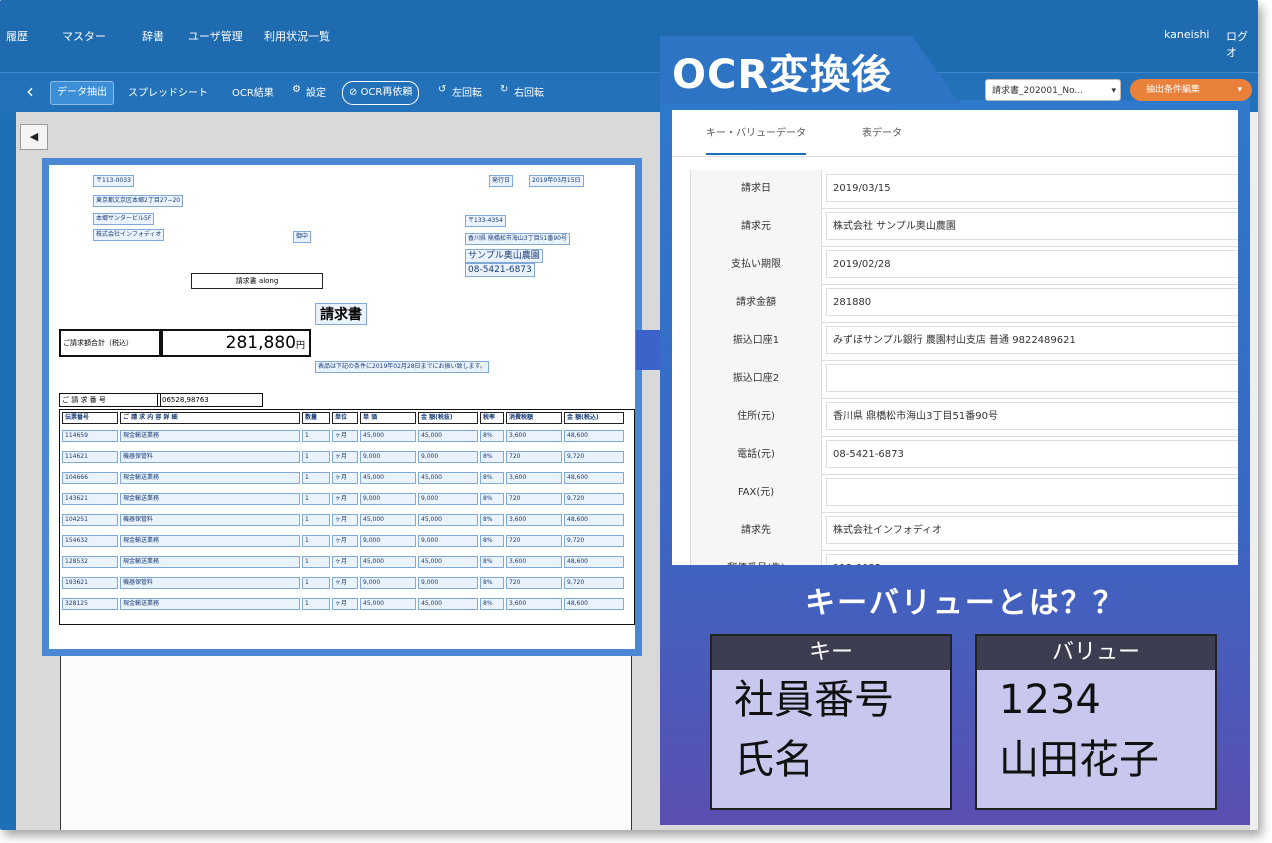 This screenshot has height=843, width=1272. Describe the element at coordinates (210, 520) in the screenshot. I see `table-cell: 機器保管料` at that location.